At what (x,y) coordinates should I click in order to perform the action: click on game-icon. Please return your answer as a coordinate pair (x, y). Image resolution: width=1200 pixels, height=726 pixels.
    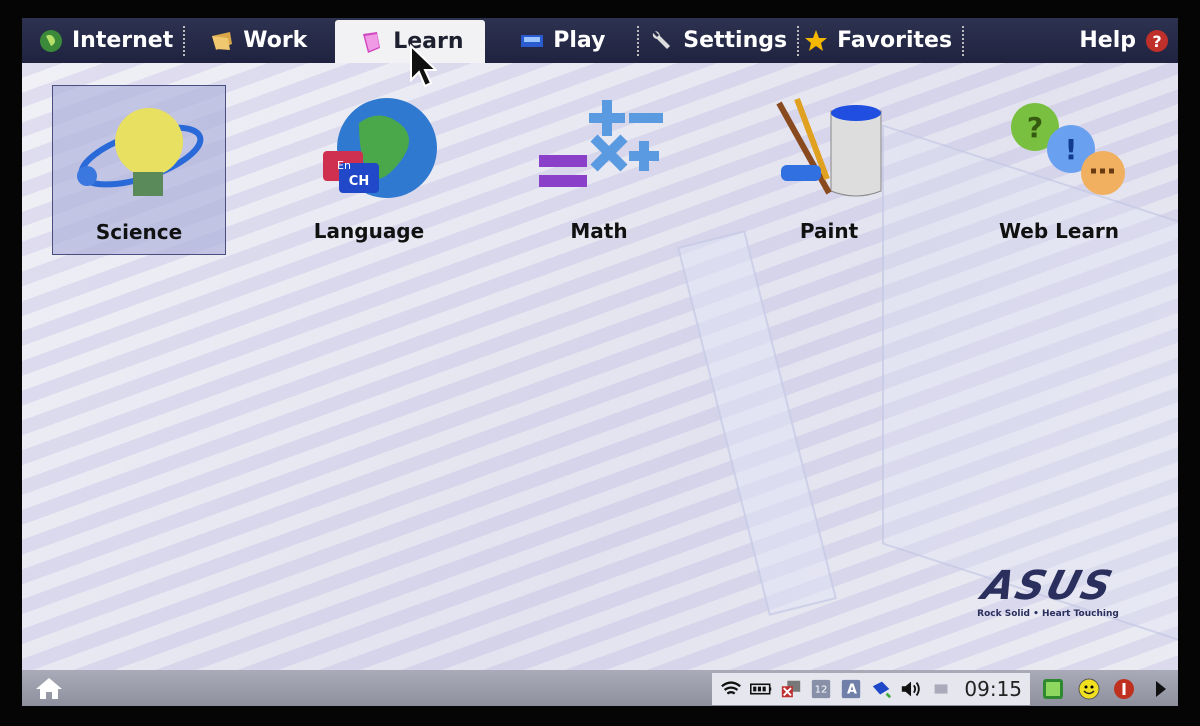
    Looking at the image, I should click on (532, 40).